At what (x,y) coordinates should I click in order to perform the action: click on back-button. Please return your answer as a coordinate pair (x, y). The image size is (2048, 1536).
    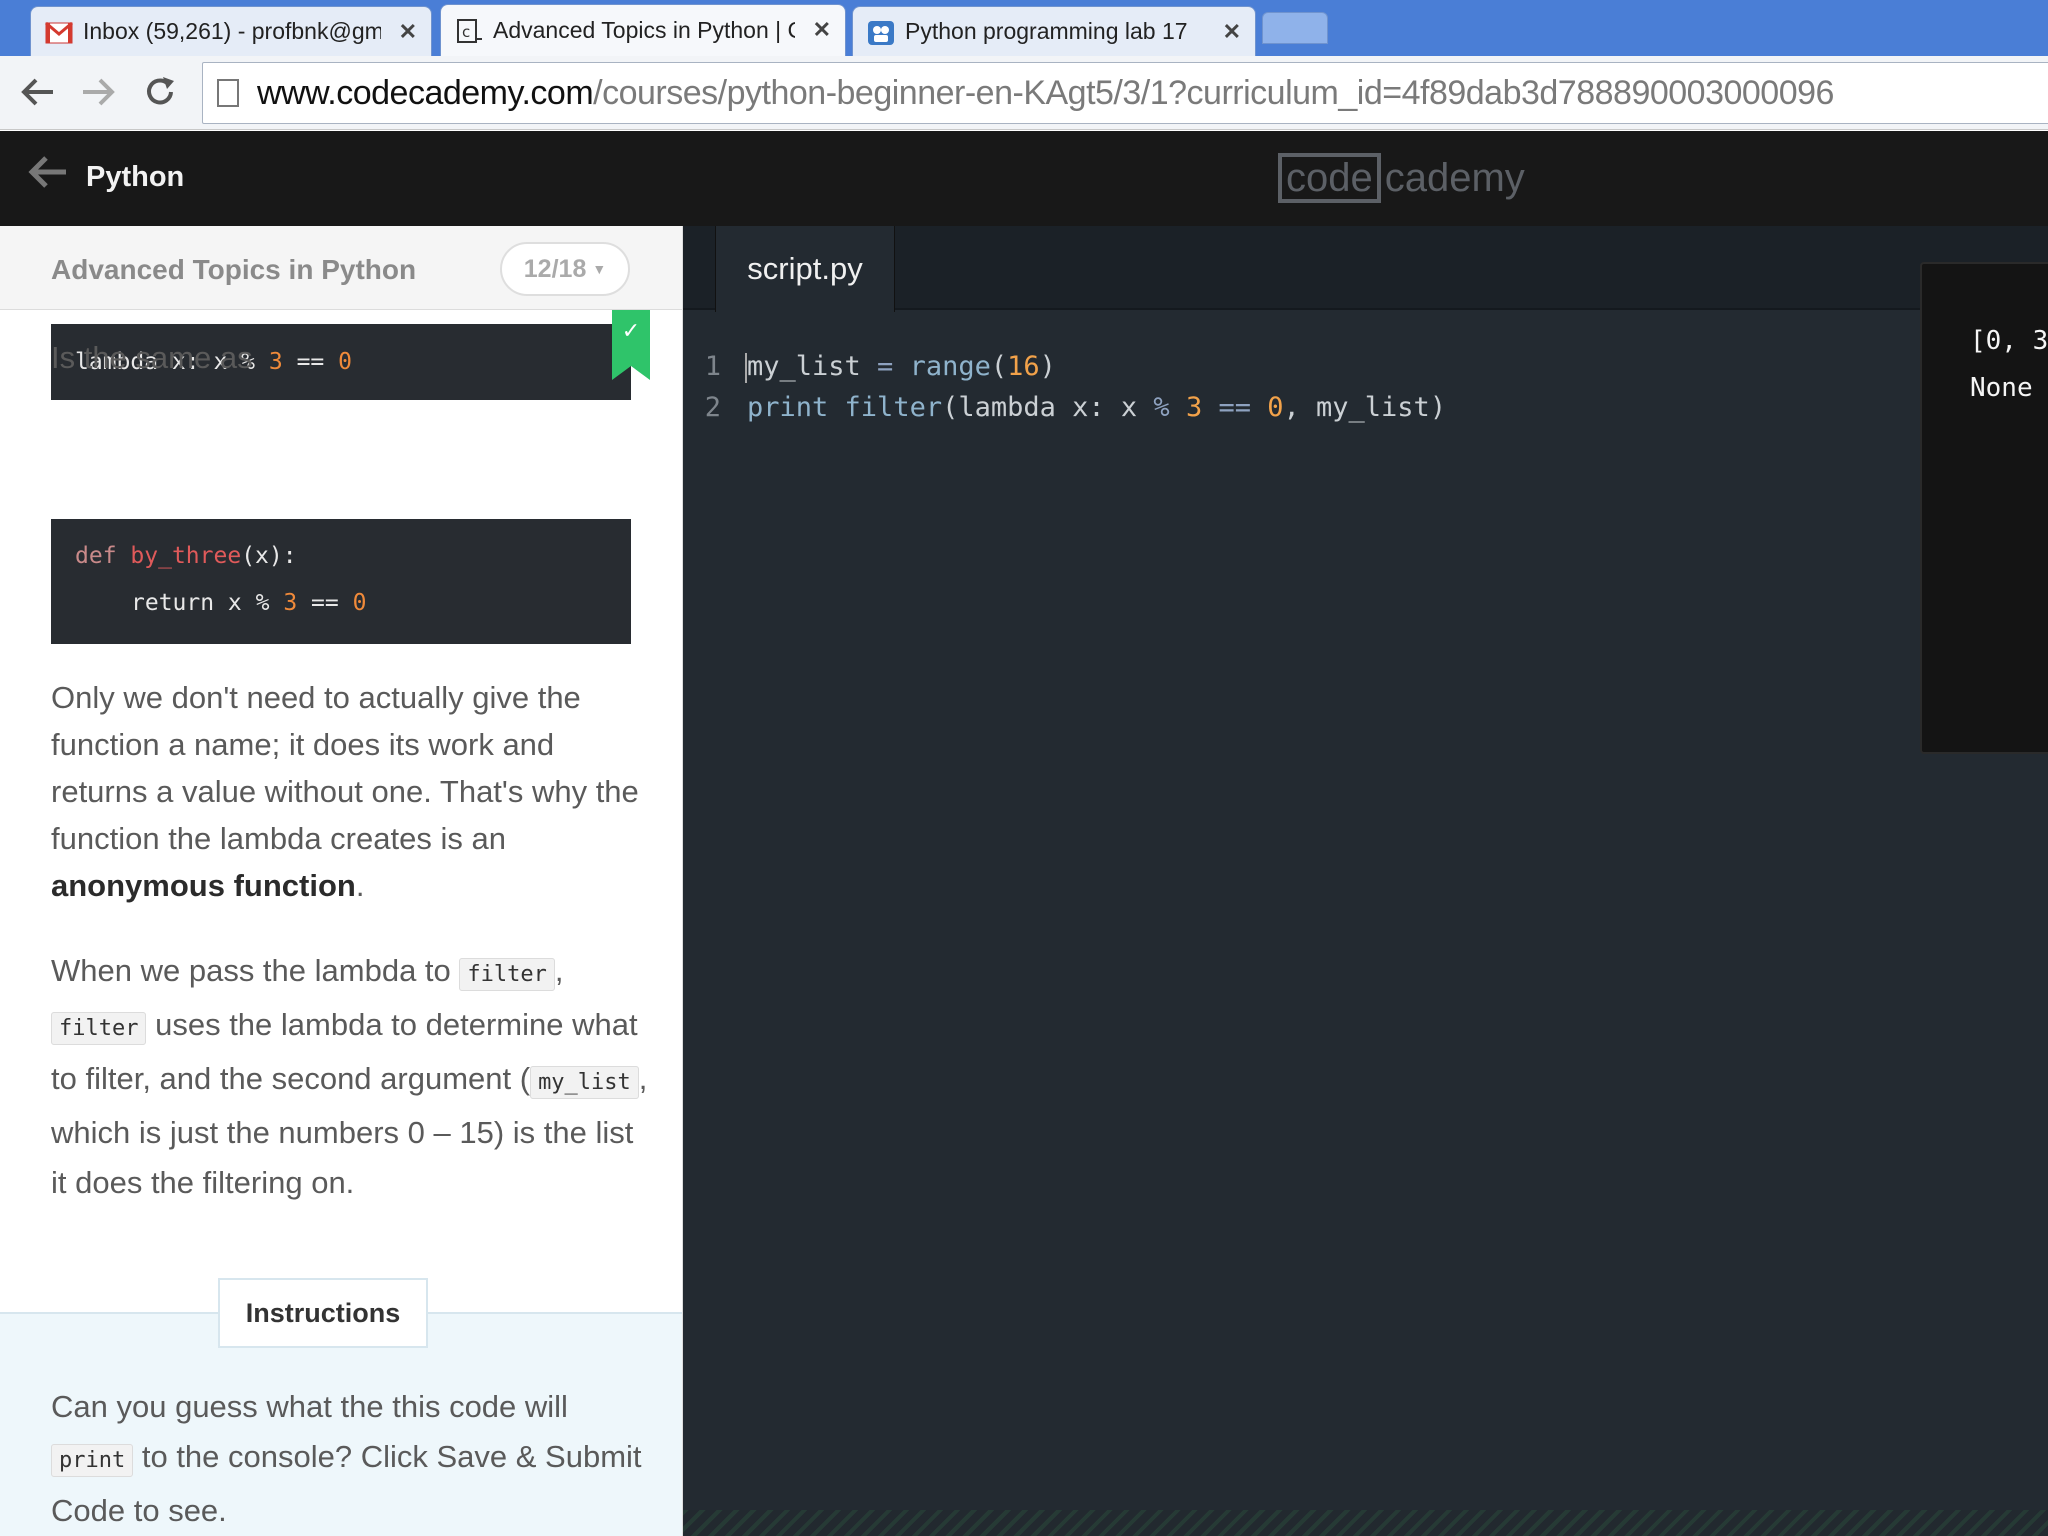
    Looking at the image, I should click on (38, 92).